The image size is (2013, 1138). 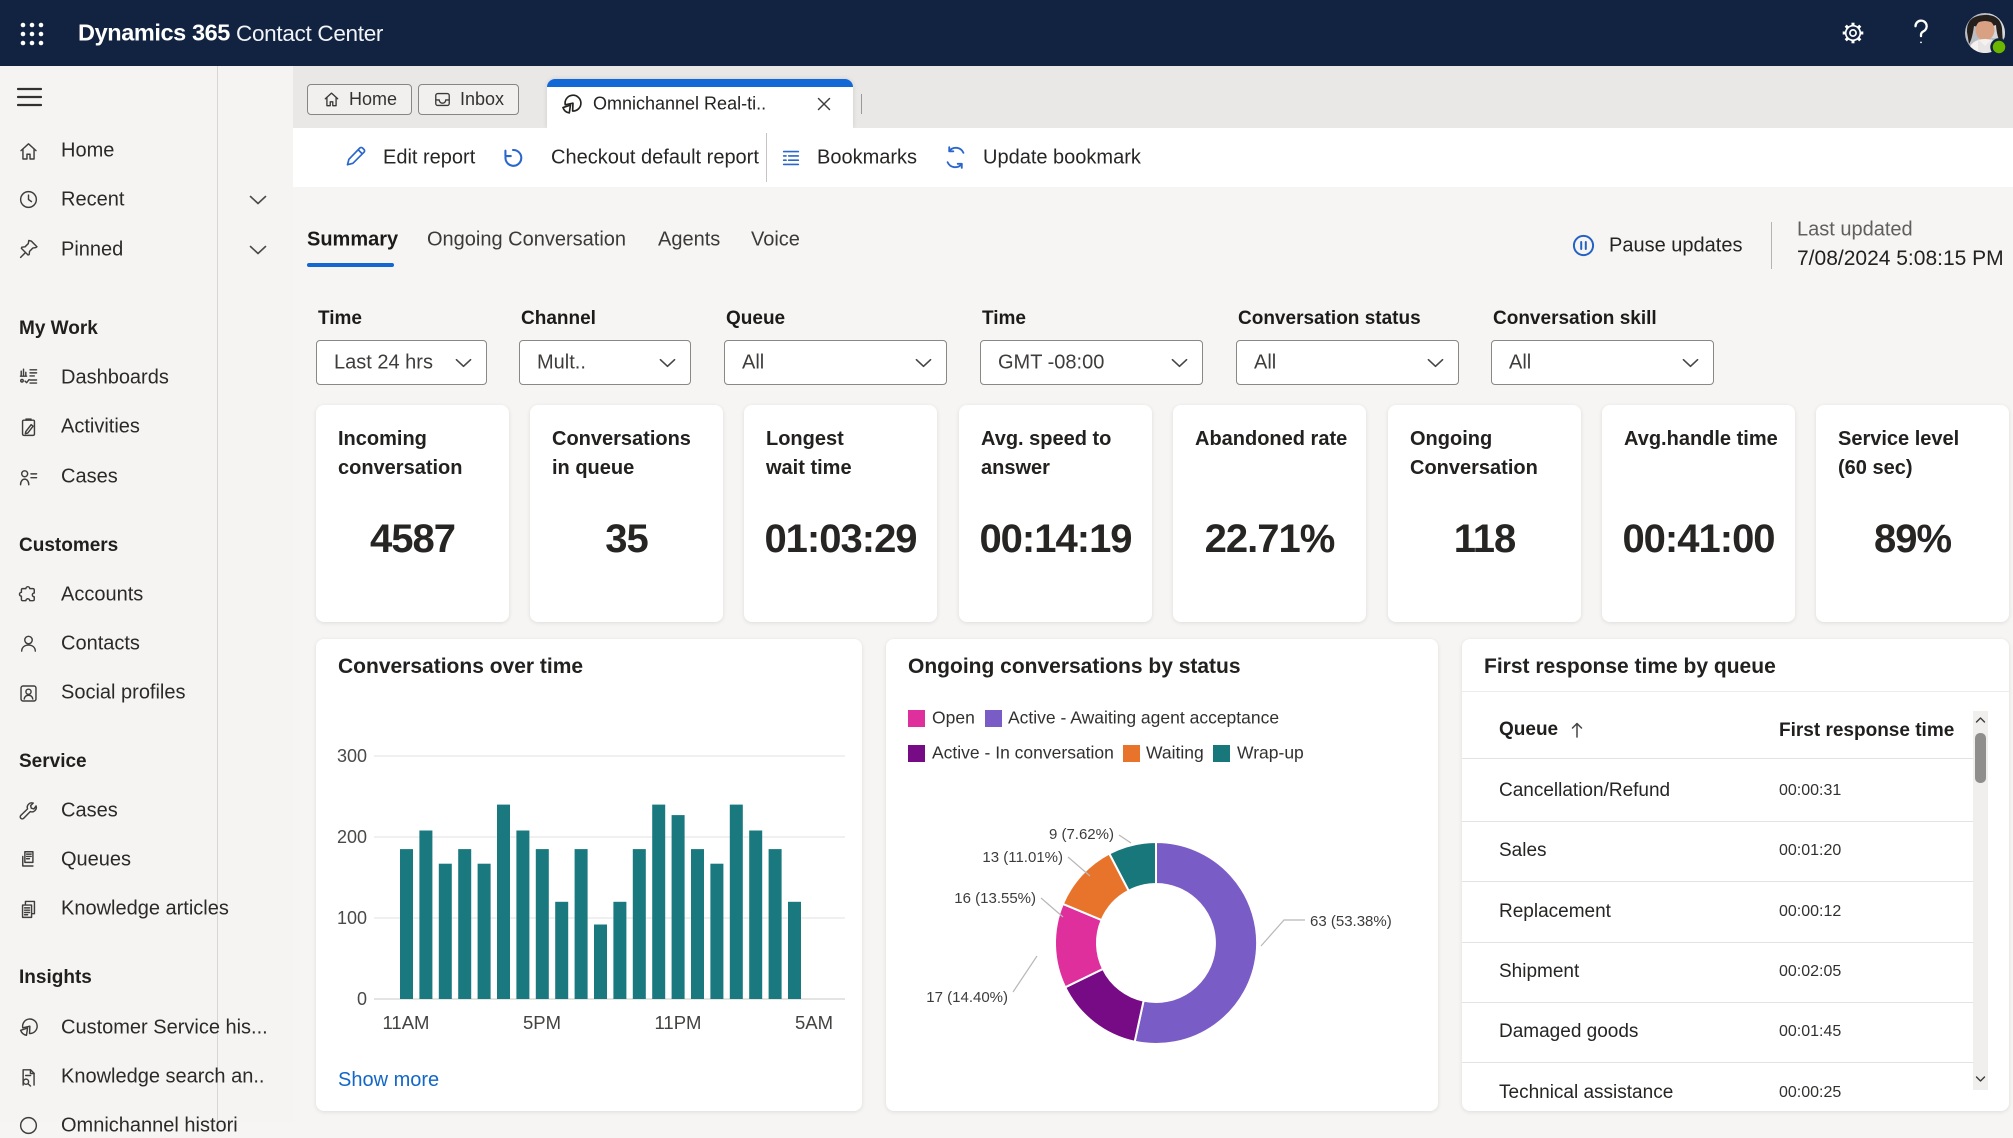 I want to click on svg-text: 63 (53.38%), so click(x=1351, y=921).